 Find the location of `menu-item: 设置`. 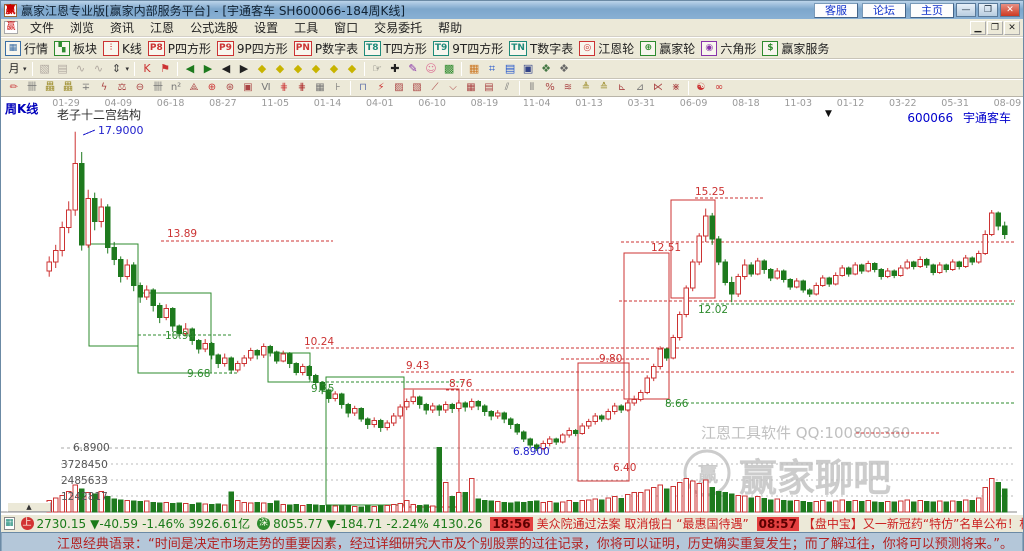

menu-item: 设置 is located at coordinates (266, 27).